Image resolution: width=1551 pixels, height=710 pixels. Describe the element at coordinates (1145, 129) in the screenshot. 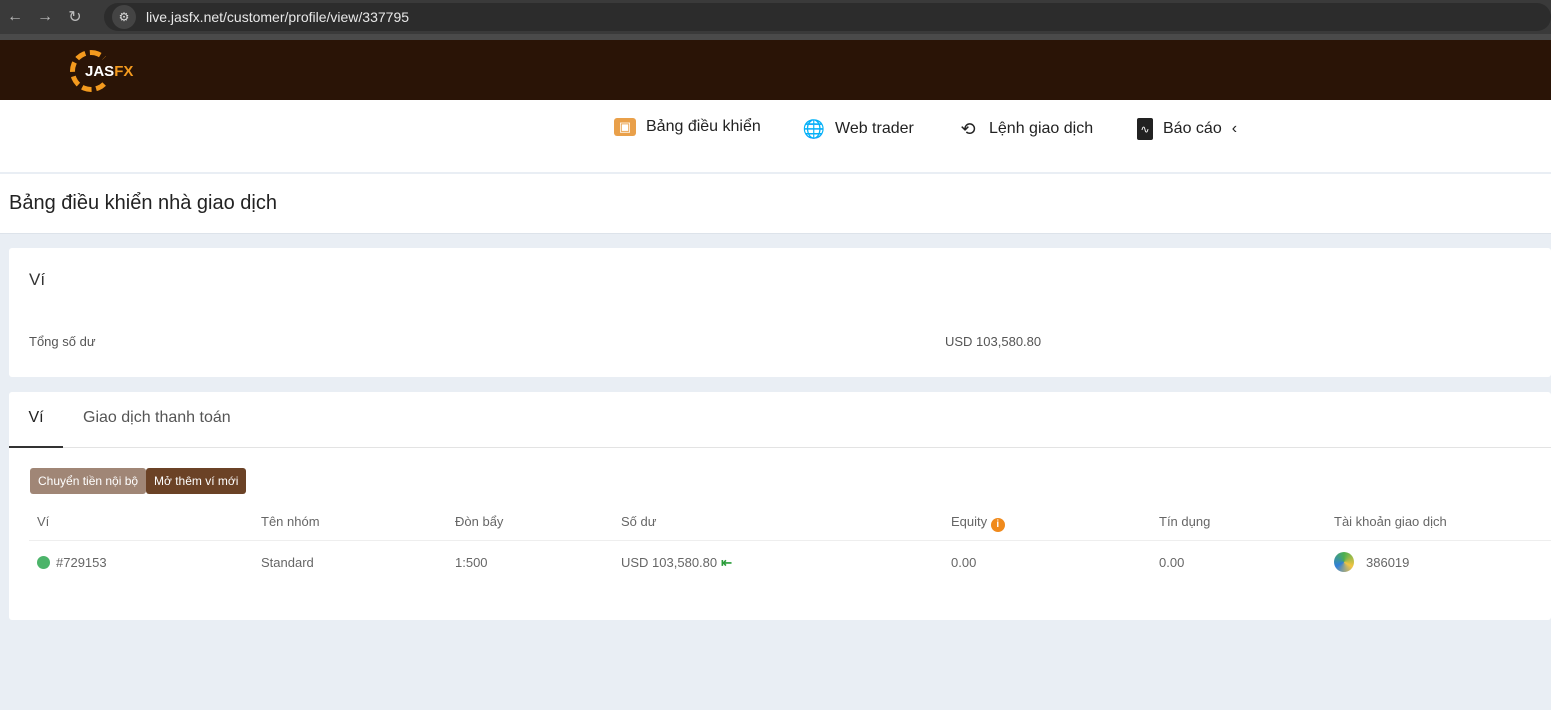

I see `report-icon: ∿` at that location.